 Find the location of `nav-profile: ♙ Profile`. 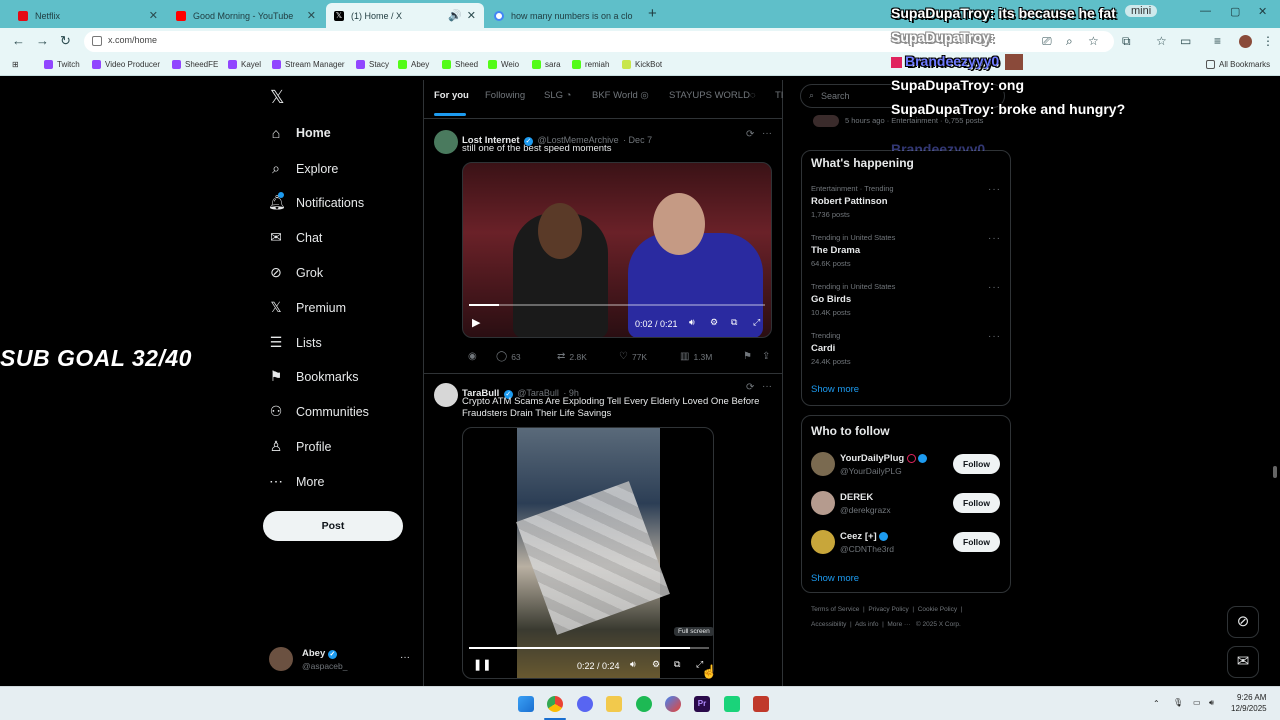

nav-profile: ♙ Profile is located at coordinates (300, 446).